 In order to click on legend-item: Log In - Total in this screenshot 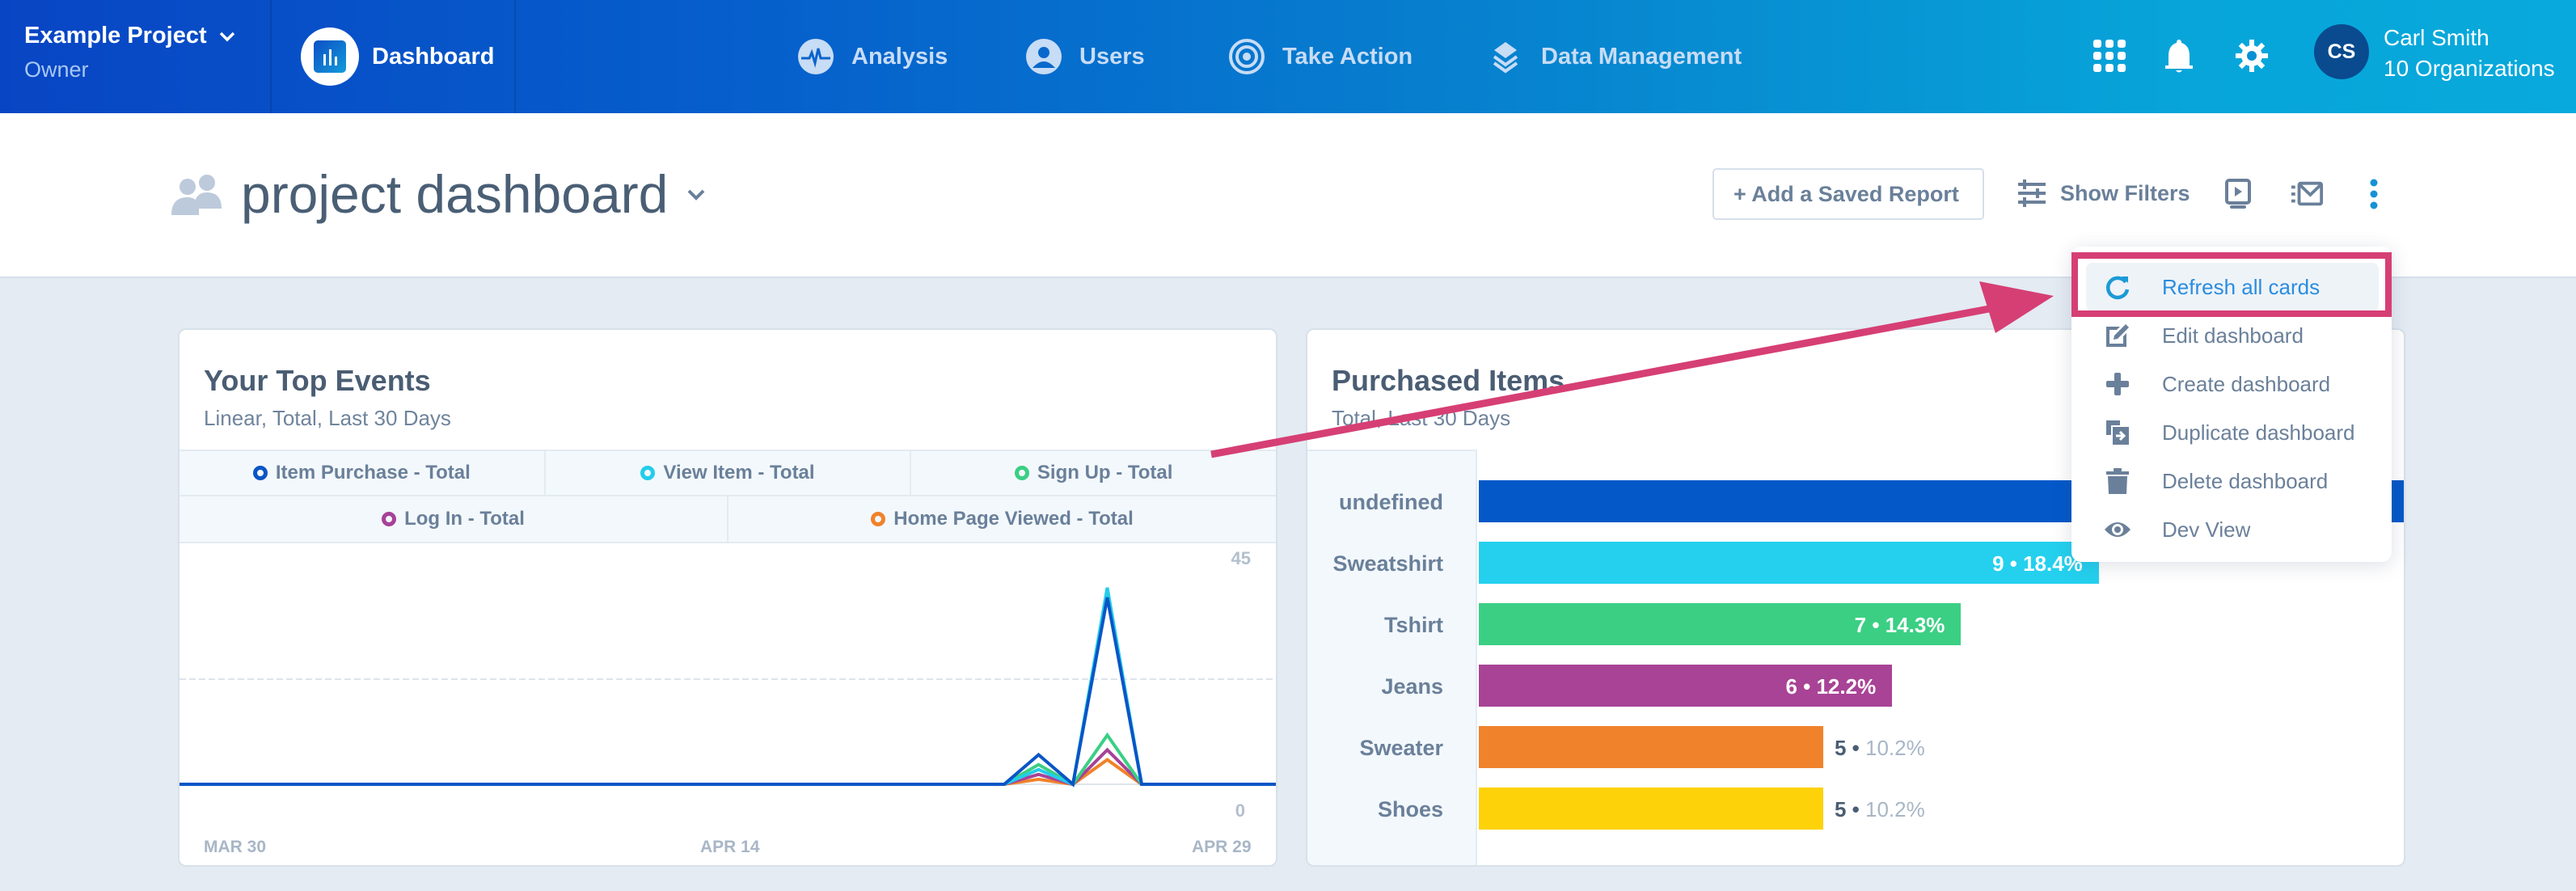, I will do `click(453, 519)`.